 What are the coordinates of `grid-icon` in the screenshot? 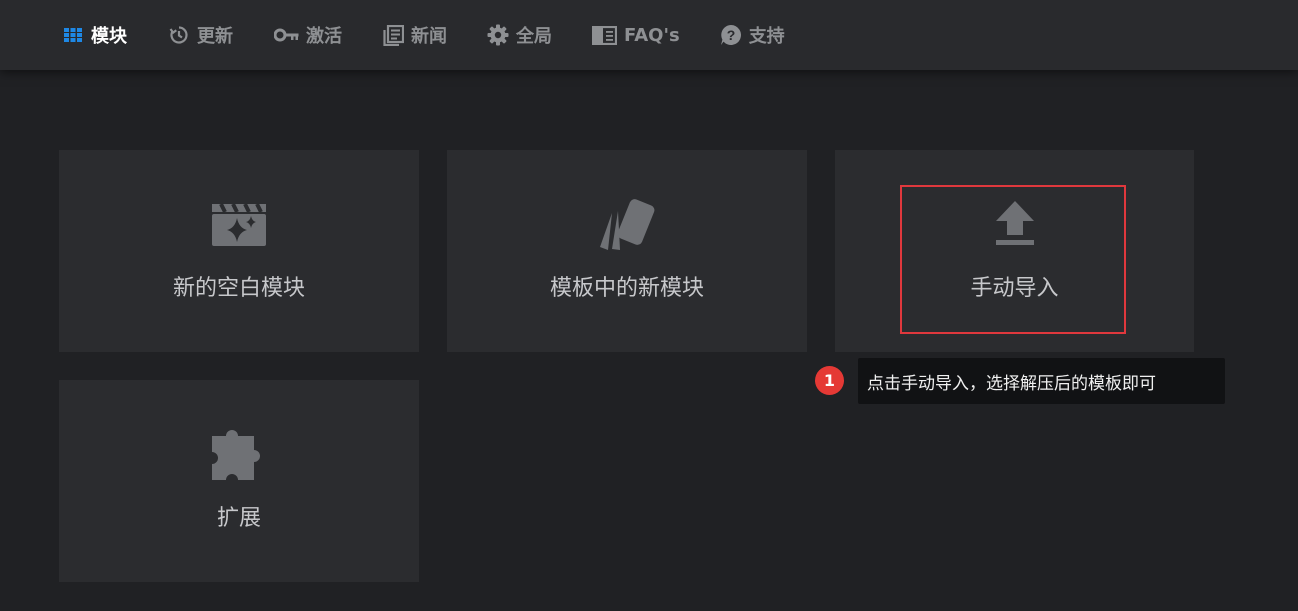 It's located at (73, 35).